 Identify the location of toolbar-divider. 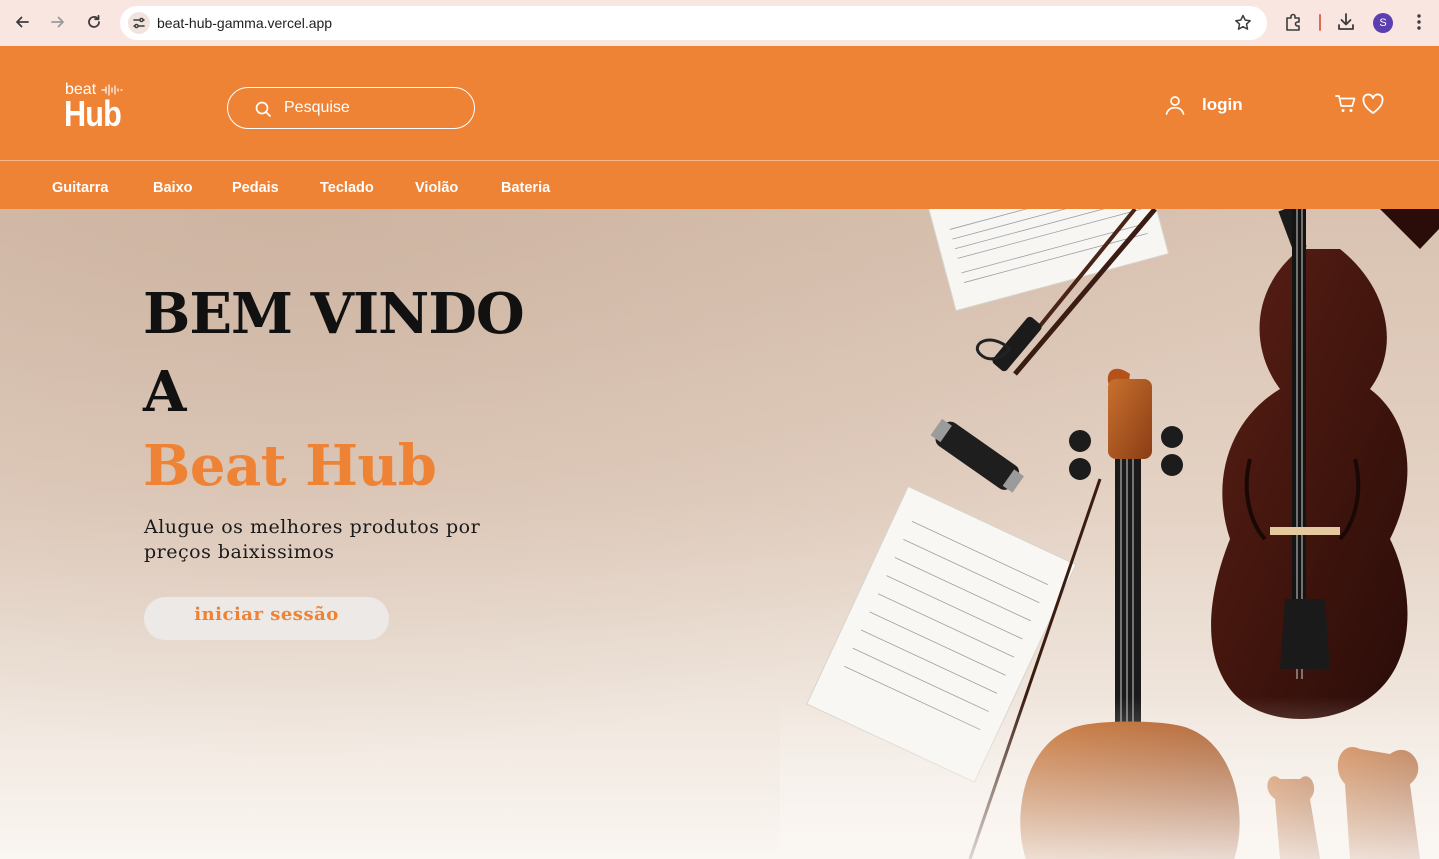
(1320, 22).